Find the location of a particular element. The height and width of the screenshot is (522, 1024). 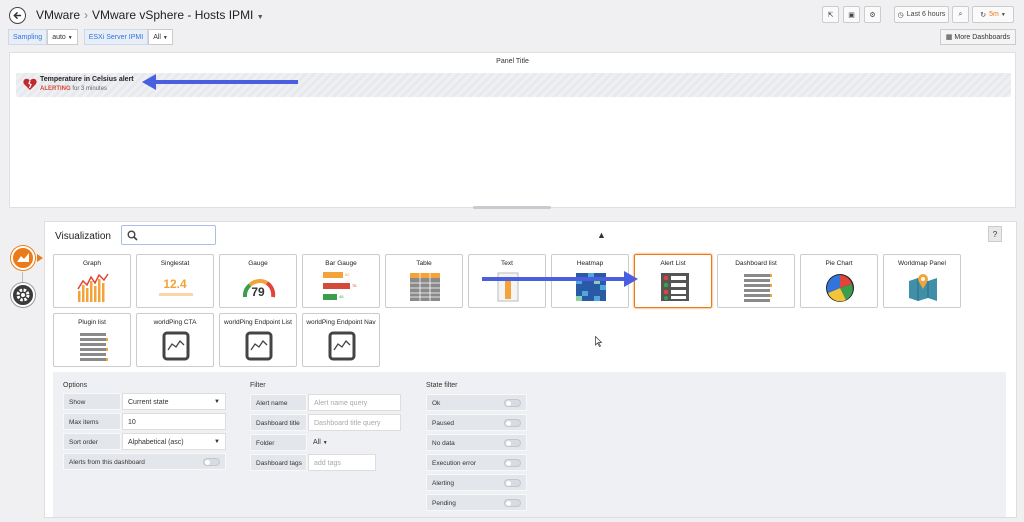

state-filter-no-data-toggle is located at coordinates (512, 443).